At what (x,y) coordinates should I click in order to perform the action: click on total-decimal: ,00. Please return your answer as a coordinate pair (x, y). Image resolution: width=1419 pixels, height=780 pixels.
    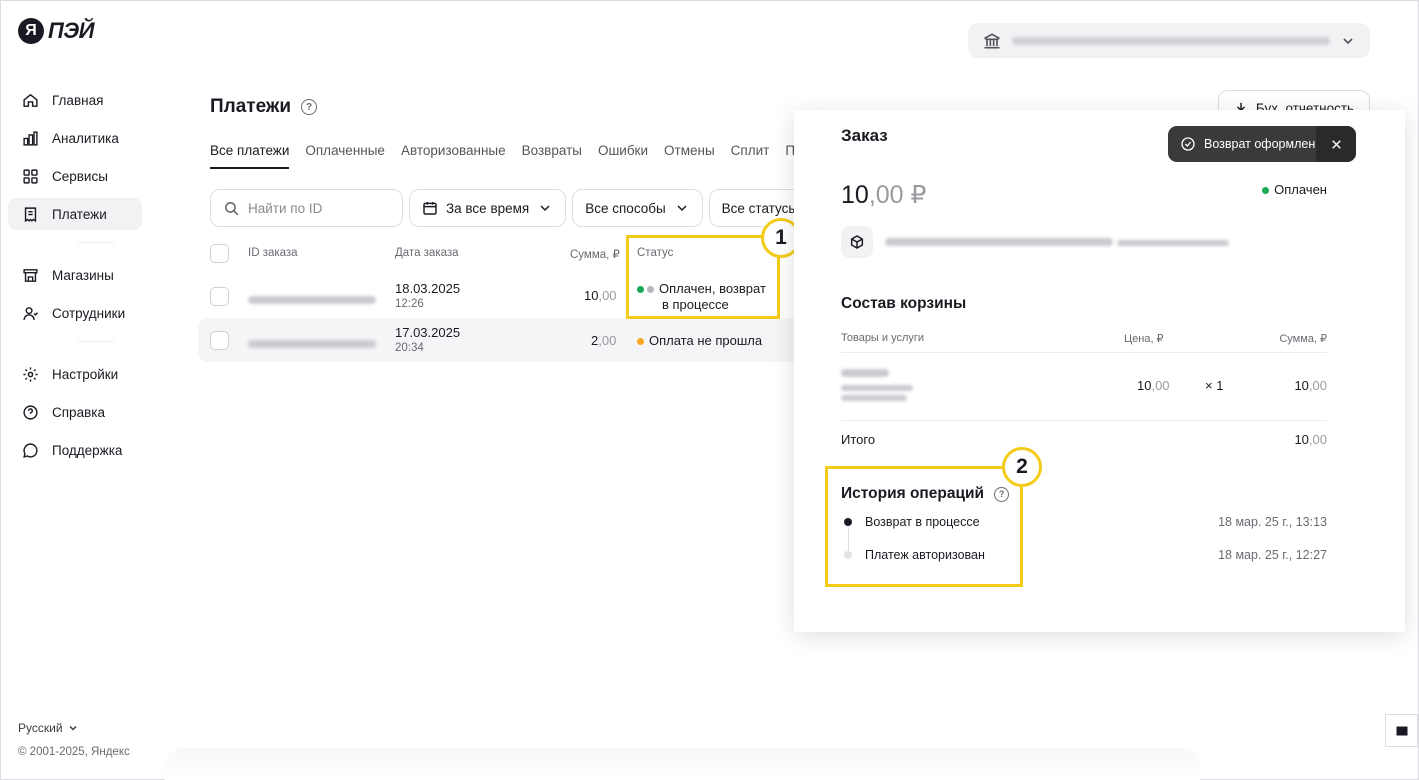
    Looking at the image, I should click on (1317, 439).